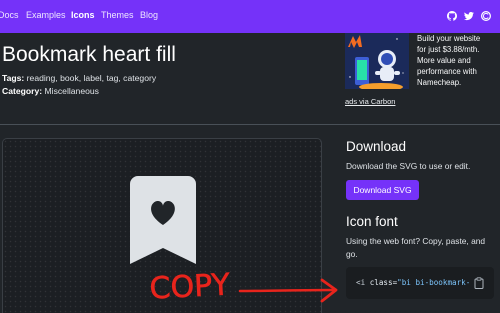 This screenshot has height=313, width=500. Describe the element at coordinates (117, 15) in the screenshot. I see `nav-link-themes: Themes` at that location.